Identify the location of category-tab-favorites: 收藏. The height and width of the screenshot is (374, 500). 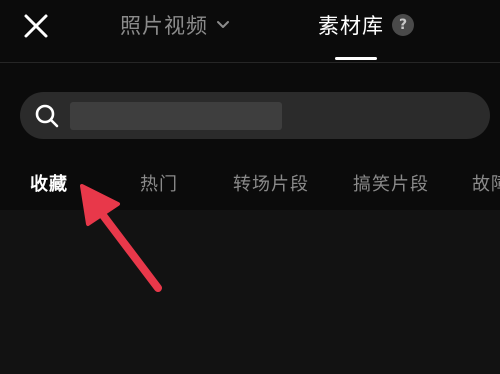
(49, 183).